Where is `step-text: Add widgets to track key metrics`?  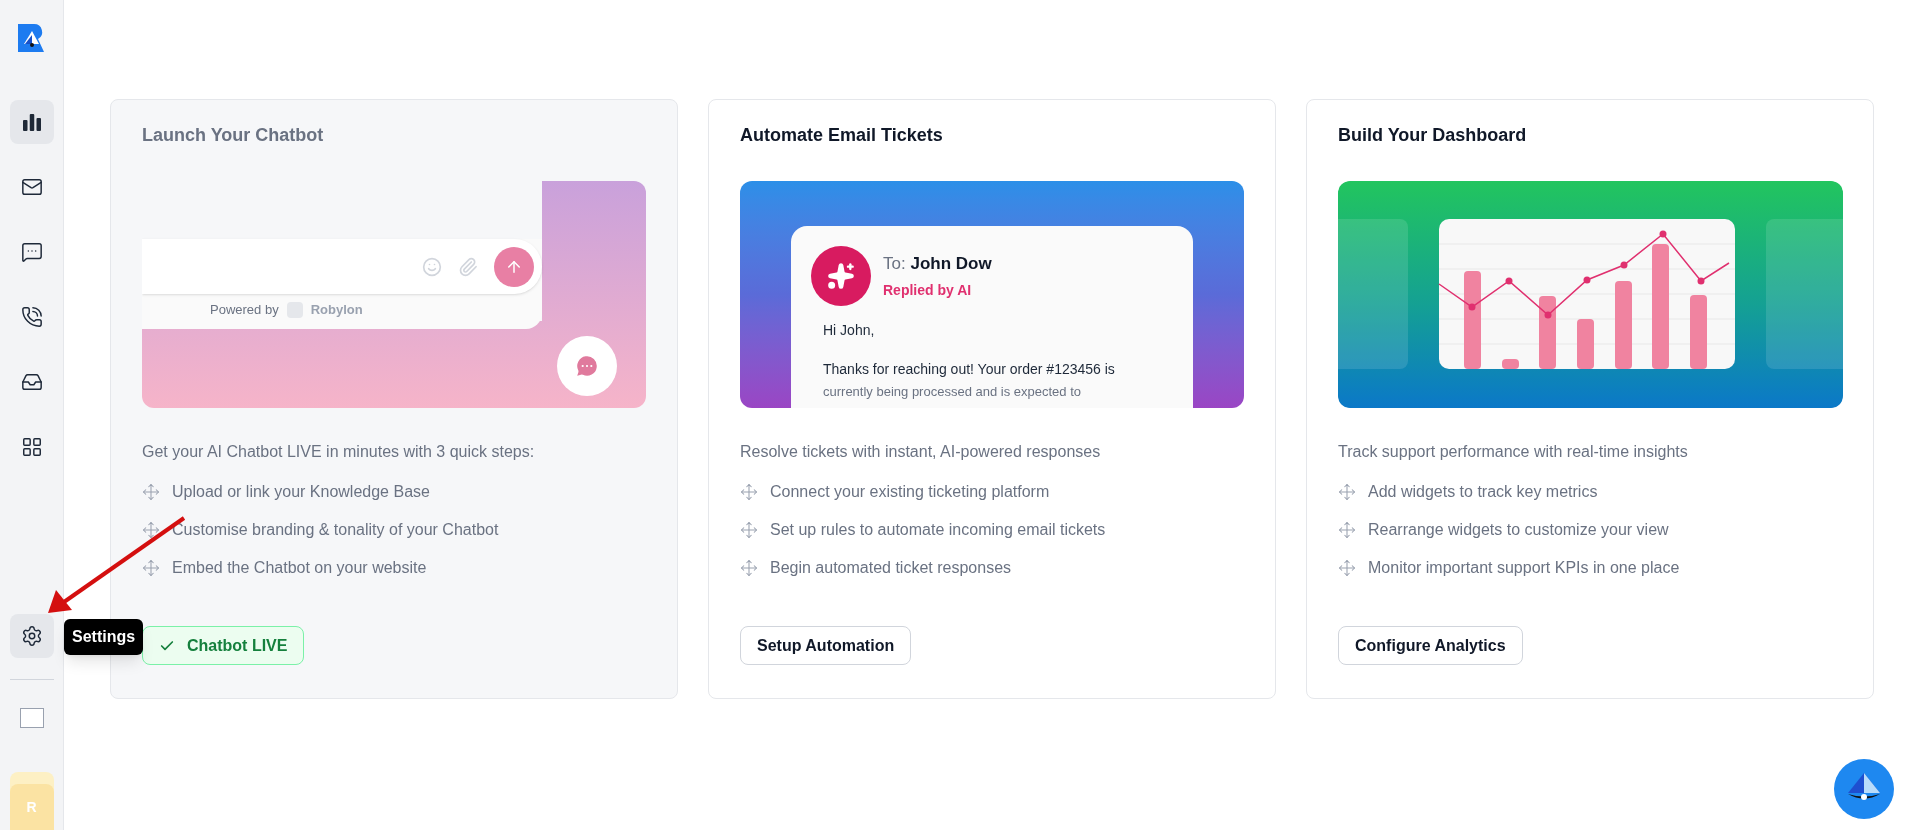 step-text: Add widgets to track key metrics is located at coordinates (1483, 492).